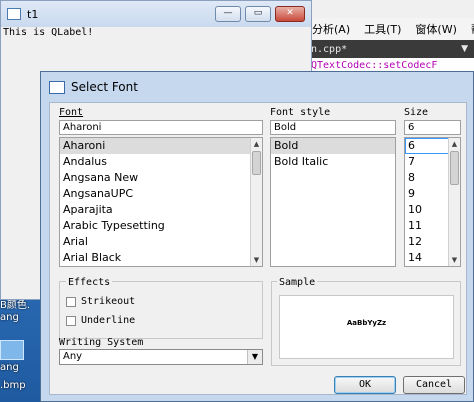 This screenshot has width=474, height=402. What do you see at coordinates (161, 226) in the screenshot?
I see `font-list-item: Arabic Typesetting` at bounding box center [161, 226].